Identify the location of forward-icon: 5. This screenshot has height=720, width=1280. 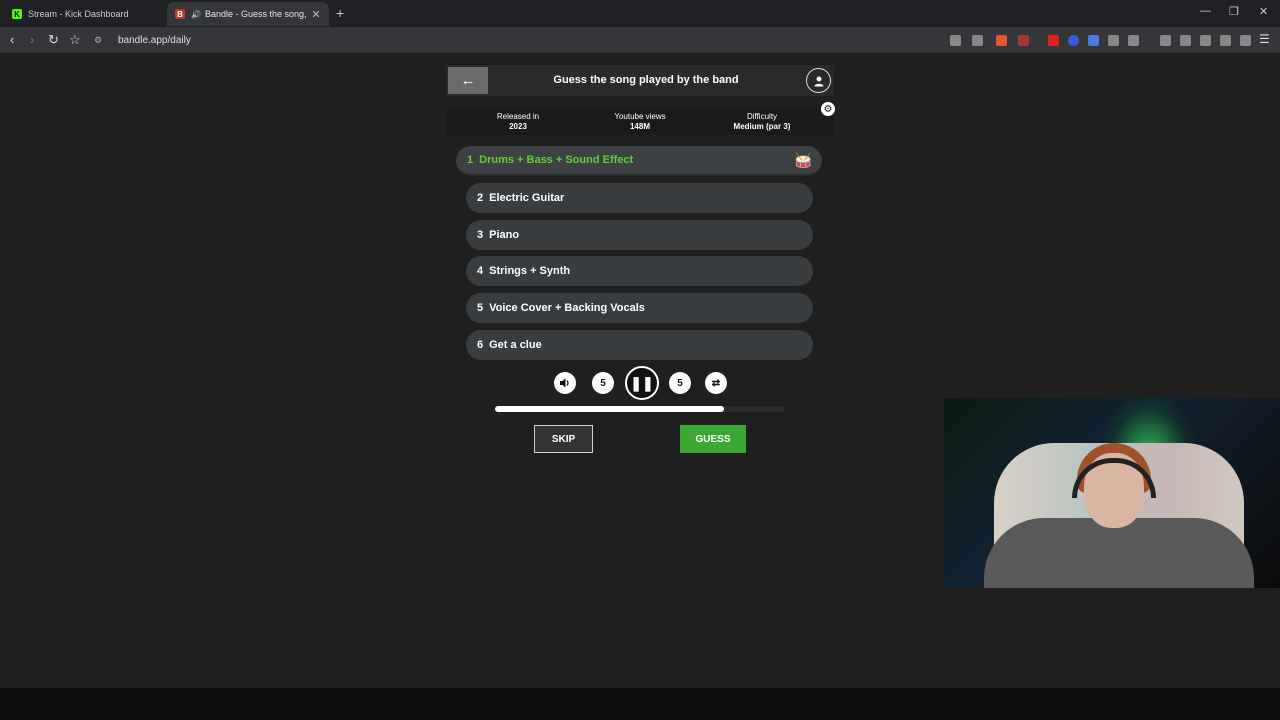
(680, 383).